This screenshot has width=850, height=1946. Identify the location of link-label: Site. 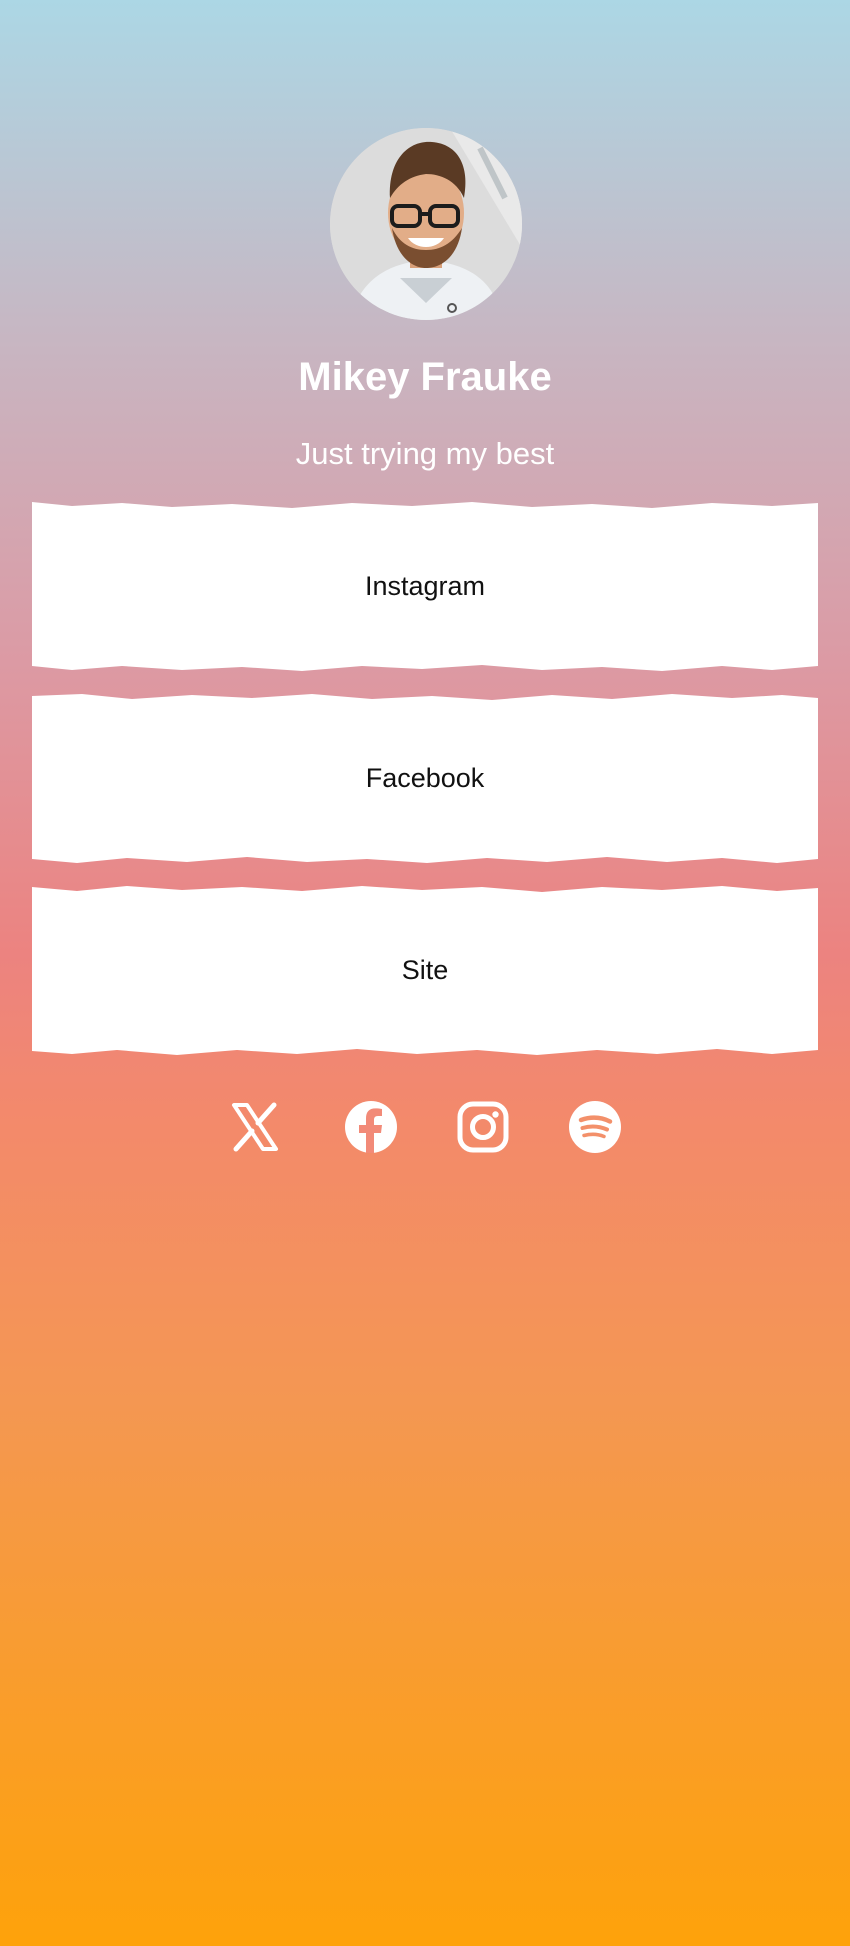
(425, 970).